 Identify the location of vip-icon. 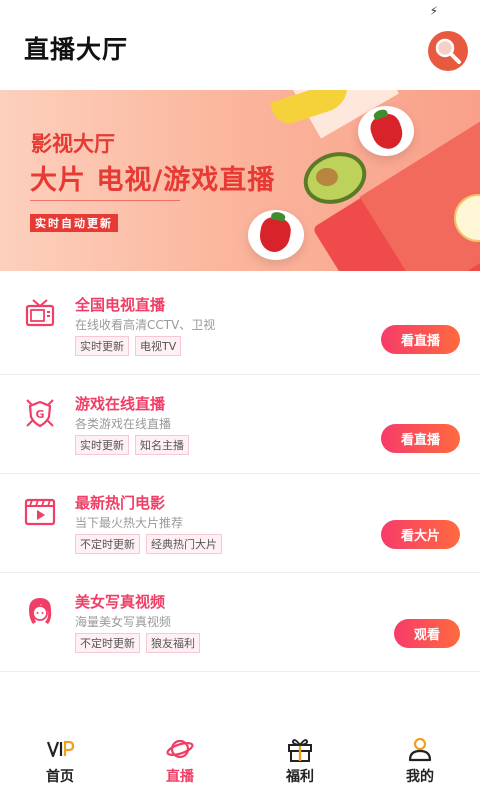
(60, 749).